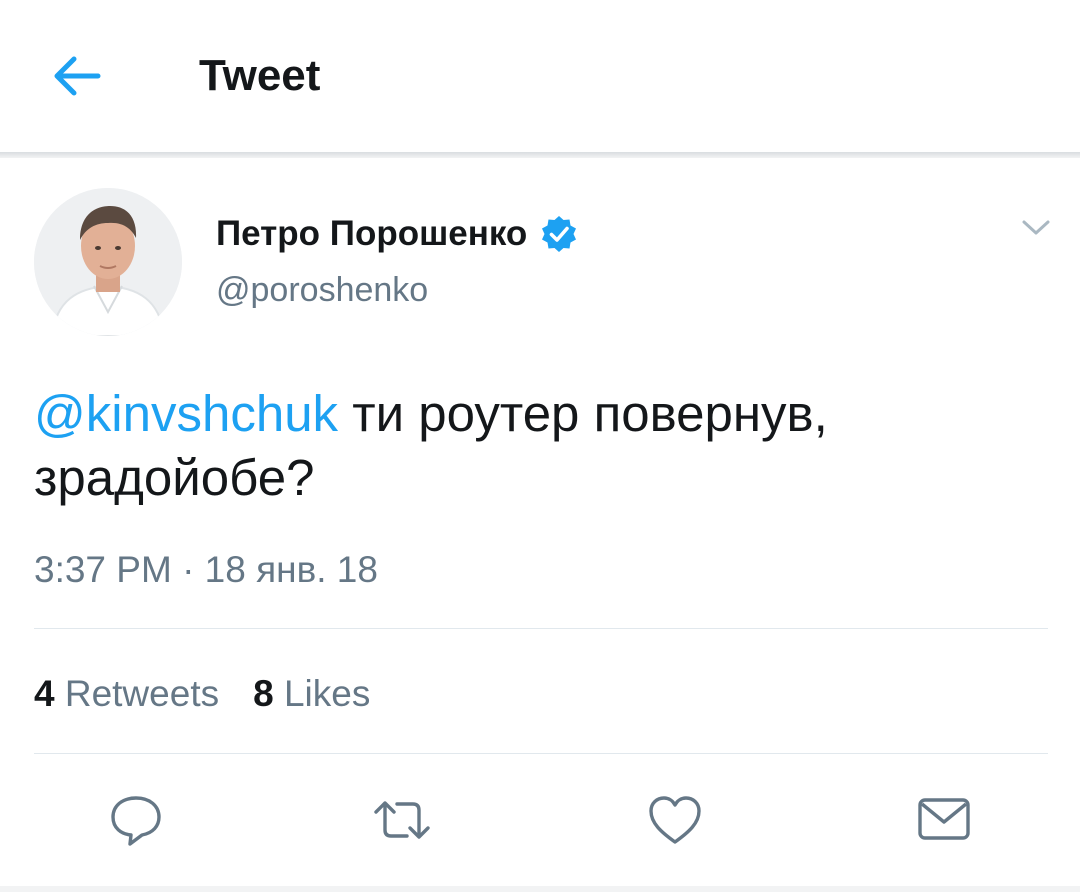 The height and width of the screenshot is (892, 1080). I want to click on tweet-stats: 4 Retweets 8 Likes, so click(219, 694).